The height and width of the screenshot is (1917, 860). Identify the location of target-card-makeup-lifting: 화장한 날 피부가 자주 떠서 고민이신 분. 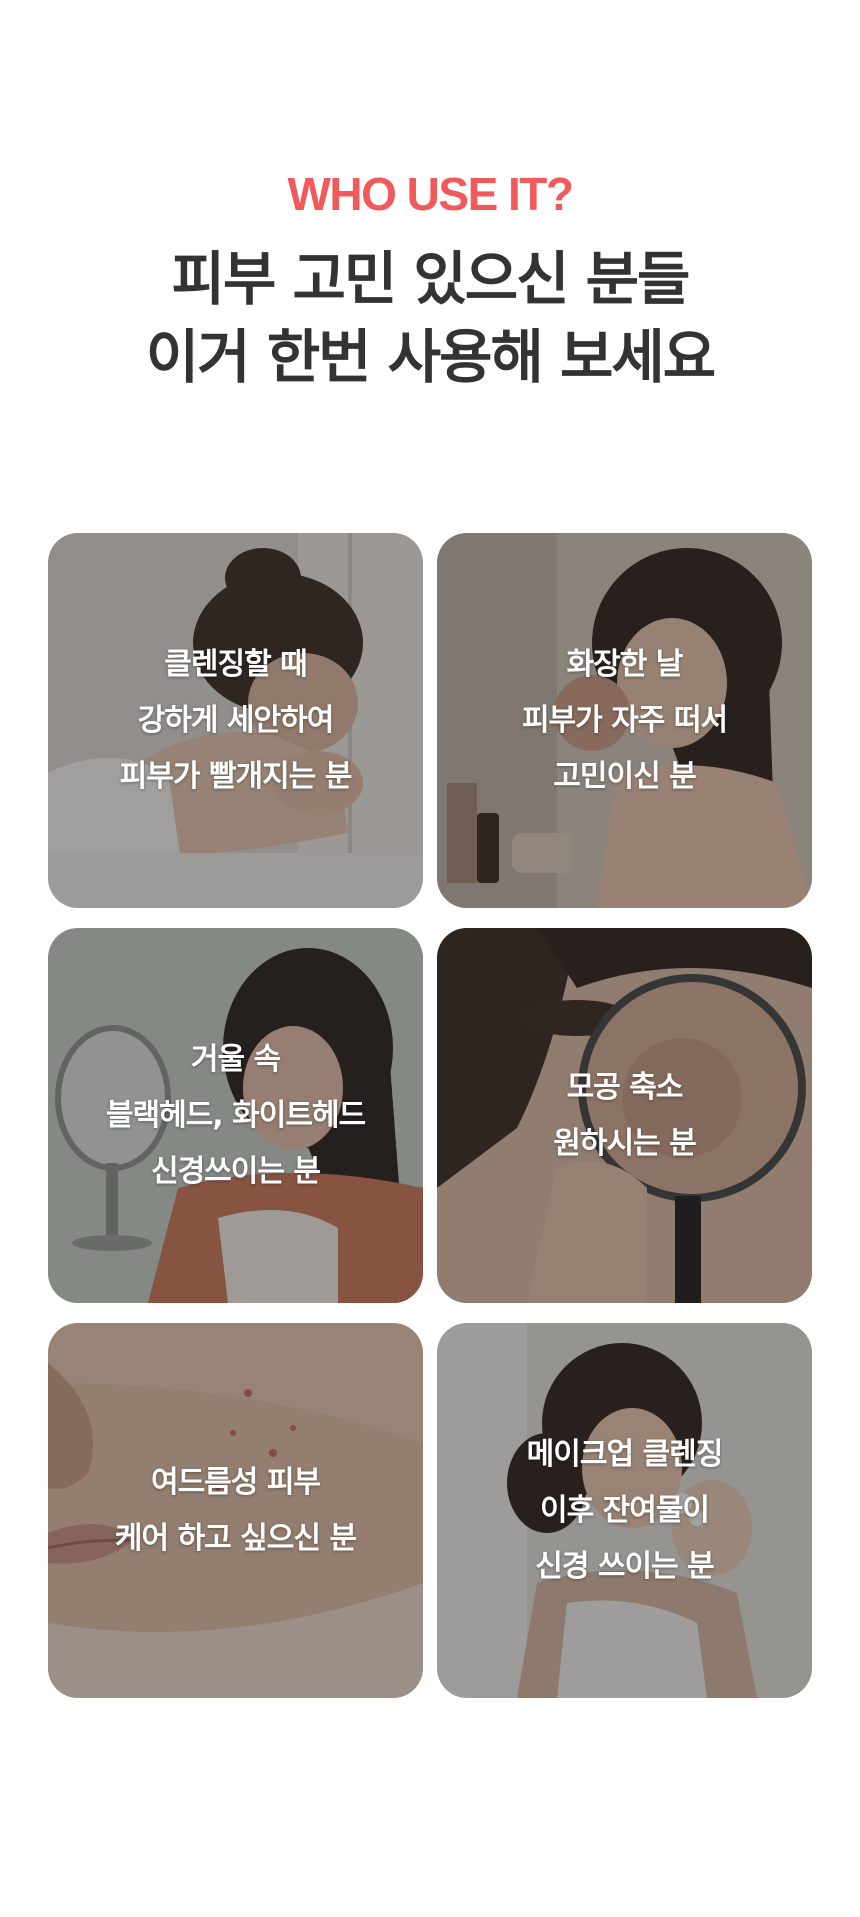
(624, 720).